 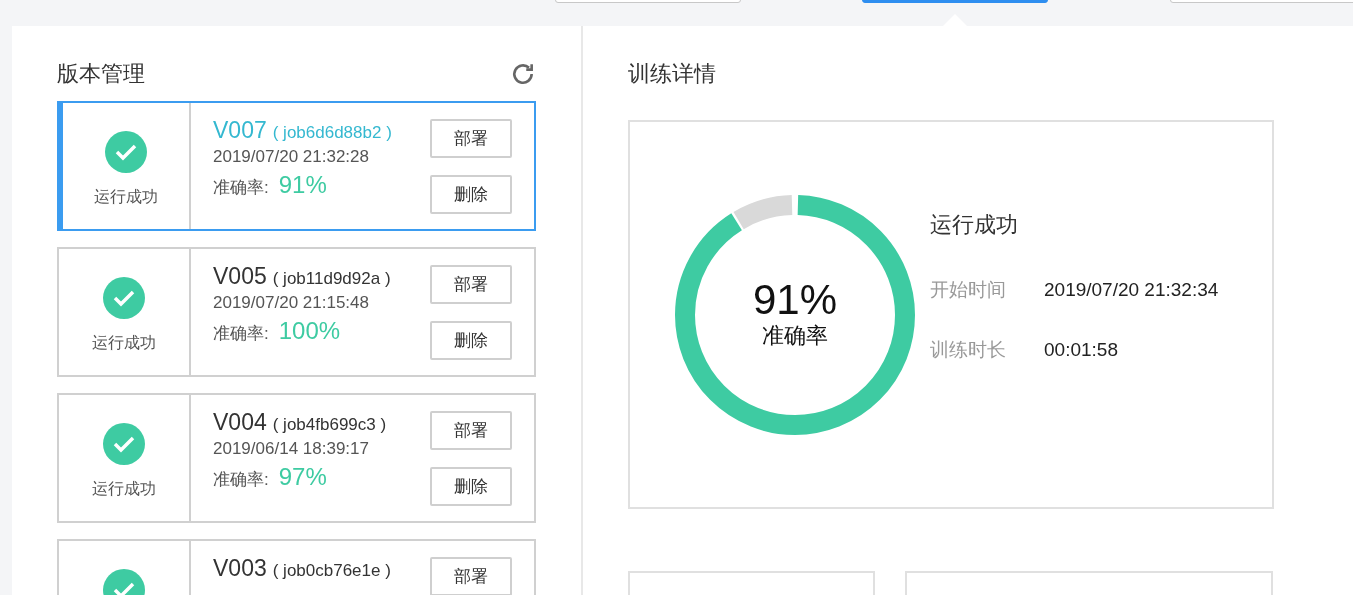 What do you see at coordinates (302, 477) in the screenshot?
I see `accuracy-value: 97%` at bounding box center [302, 477].